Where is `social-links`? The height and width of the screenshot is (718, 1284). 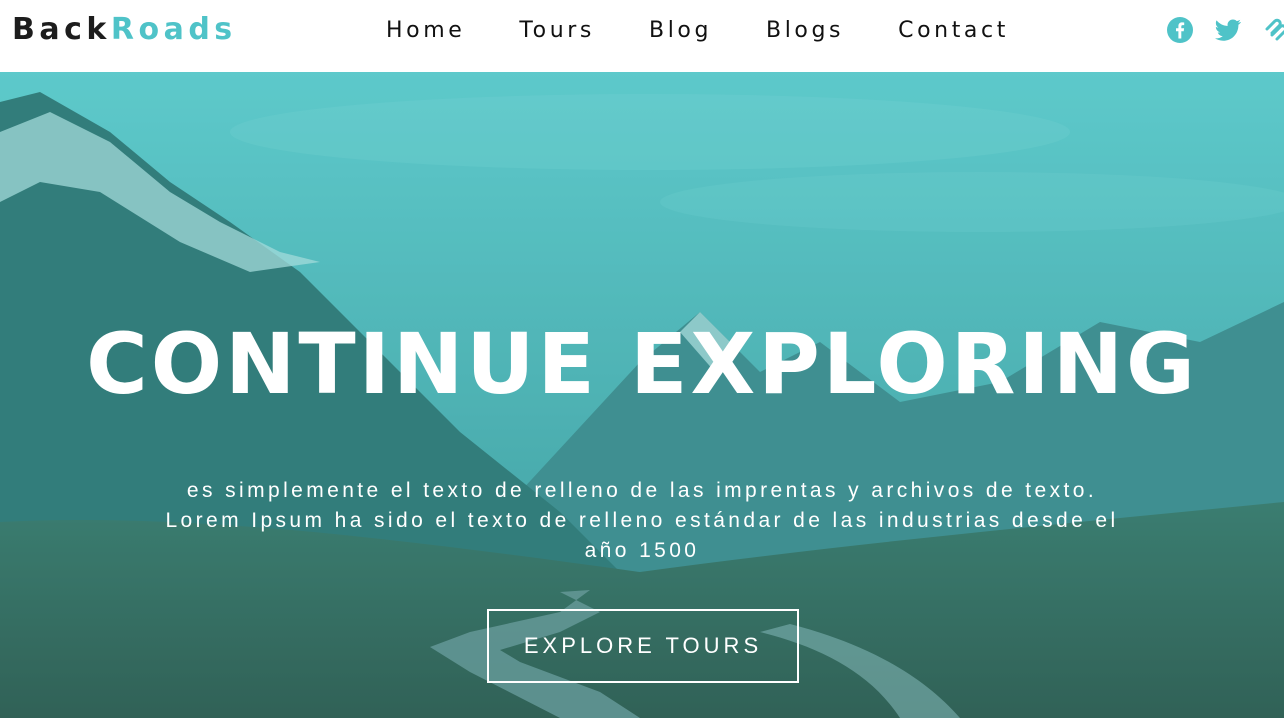 social-links is located at coordinates (1225, 30).